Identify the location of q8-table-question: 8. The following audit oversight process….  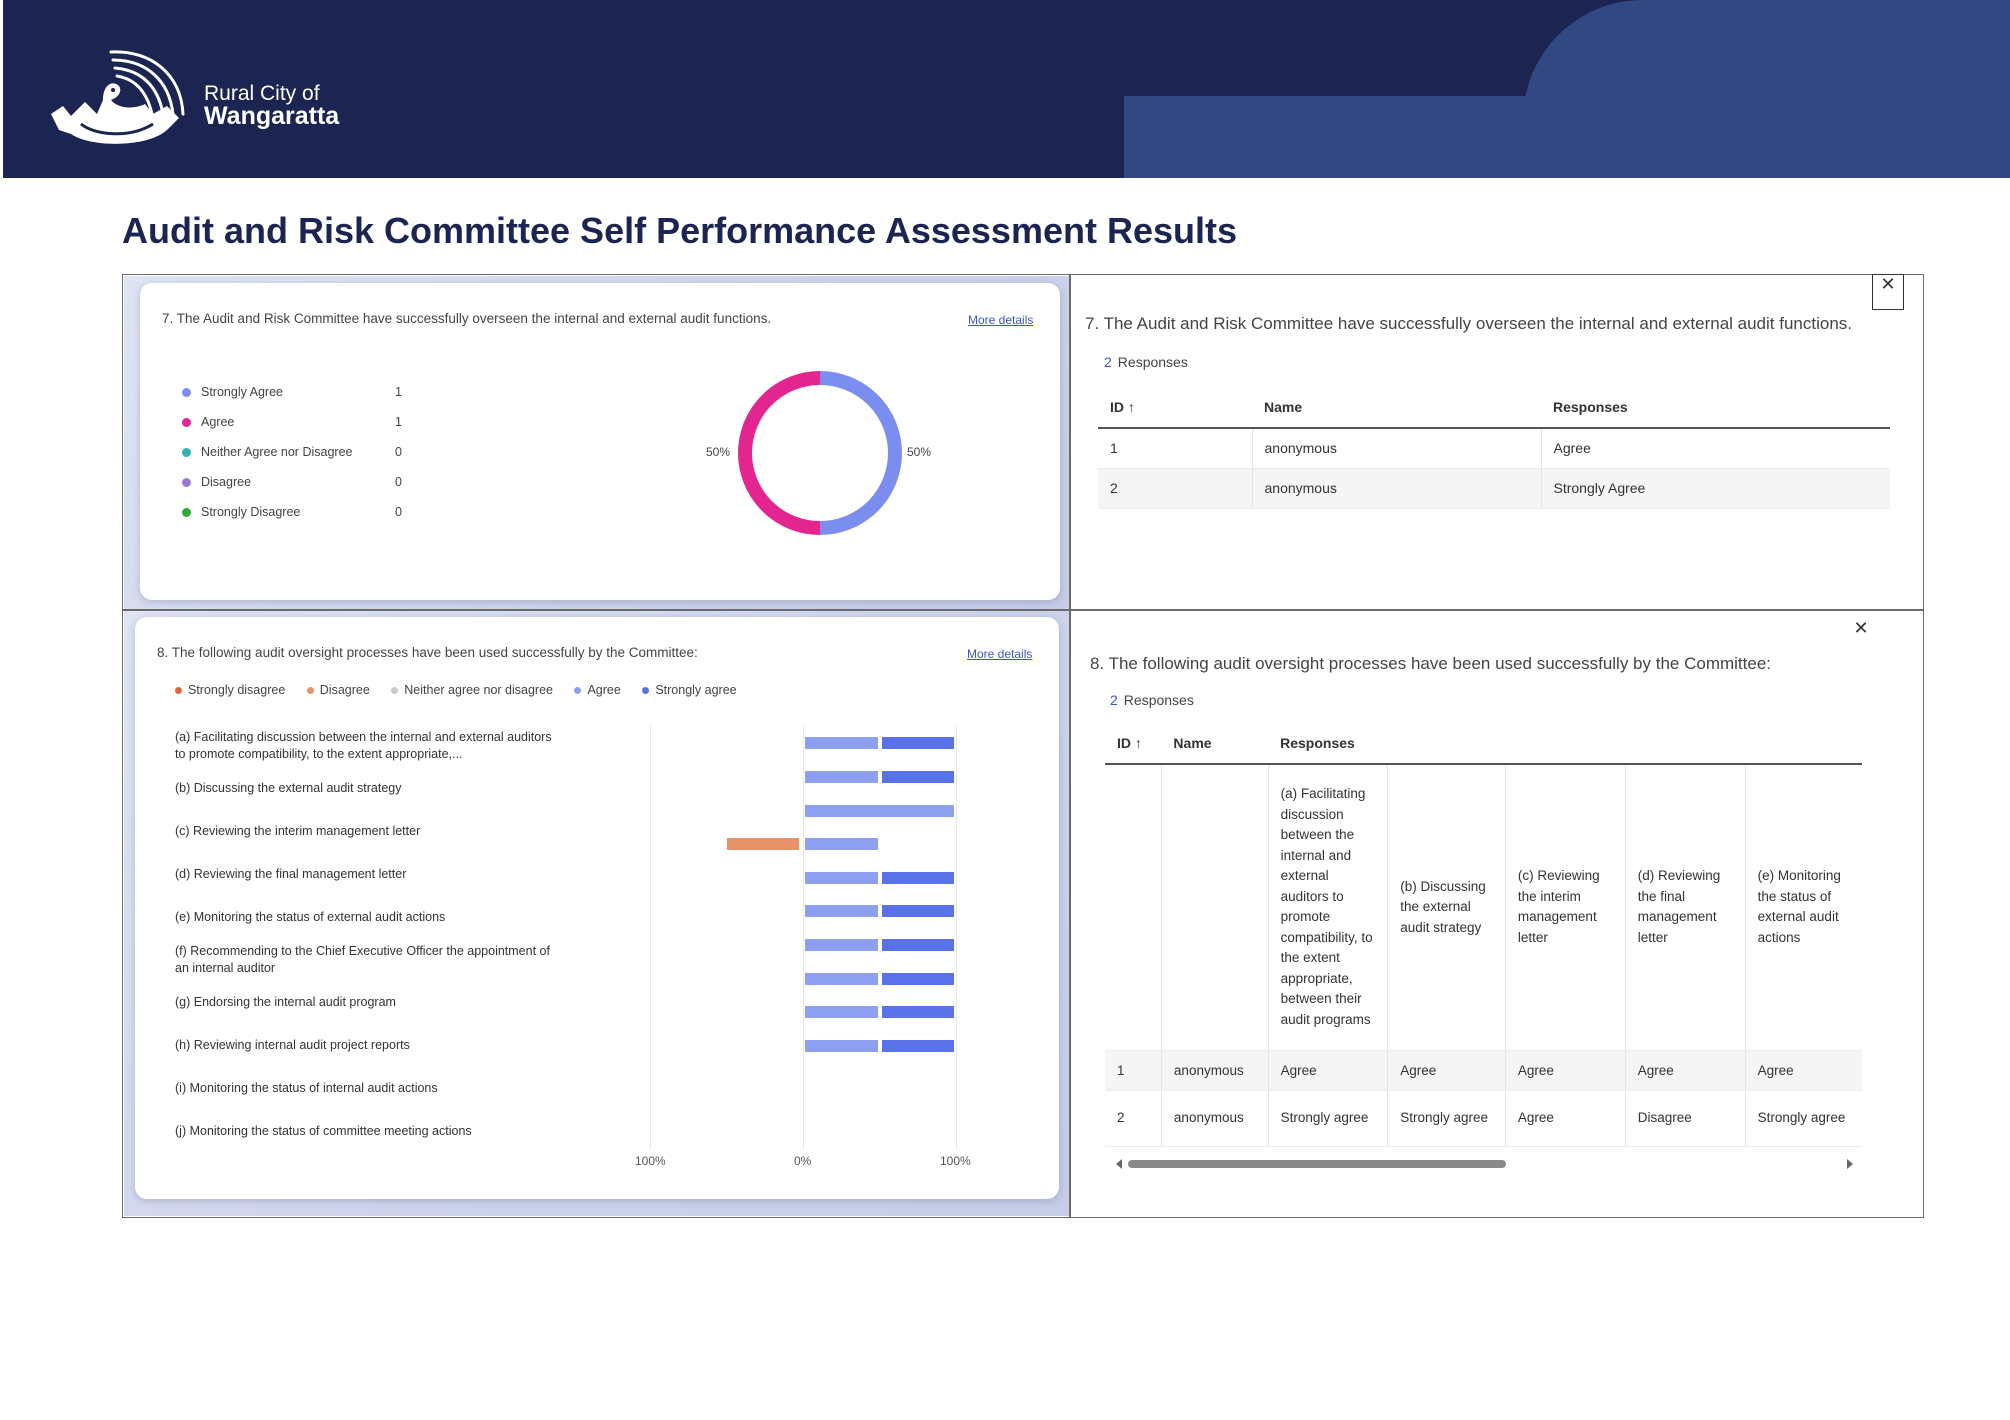
(1430, 663).